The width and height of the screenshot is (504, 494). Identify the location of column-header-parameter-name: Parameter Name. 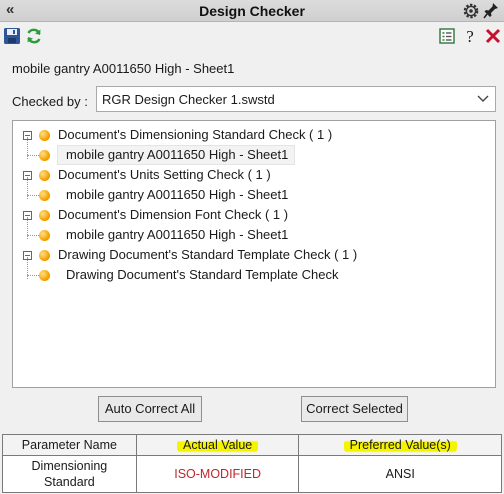
(69, 445).